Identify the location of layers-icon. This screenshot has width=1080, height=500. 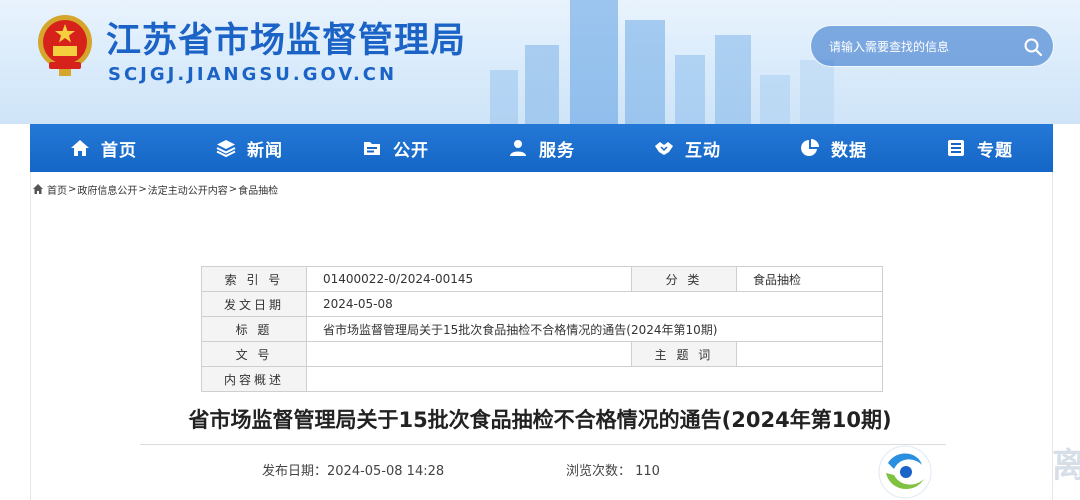
(226, 149).